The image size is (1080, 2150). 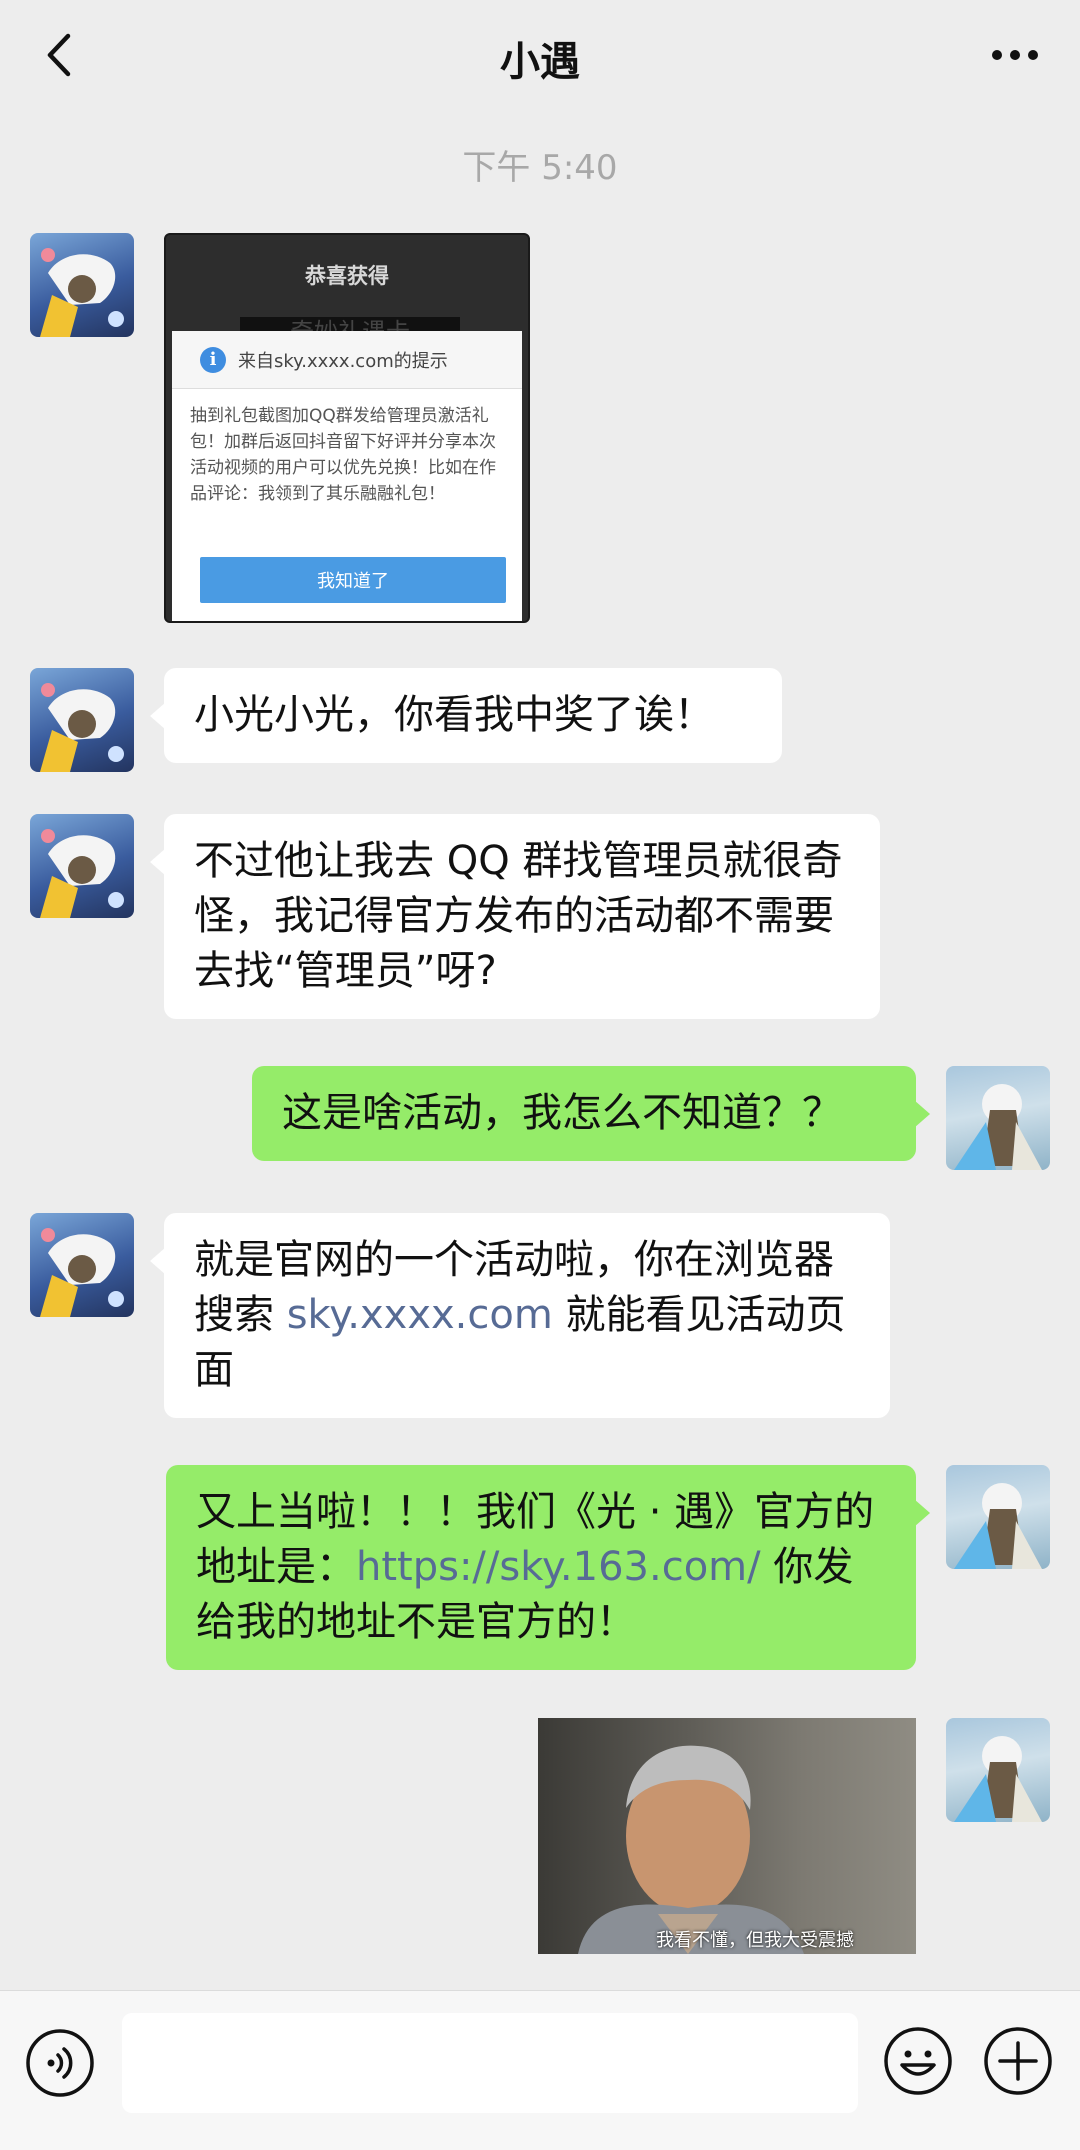 What do you see at coordinates (540, 168) in the screenshot?
I see `message-timestamp: 下午 5:40` at bounding box center [540, 168].